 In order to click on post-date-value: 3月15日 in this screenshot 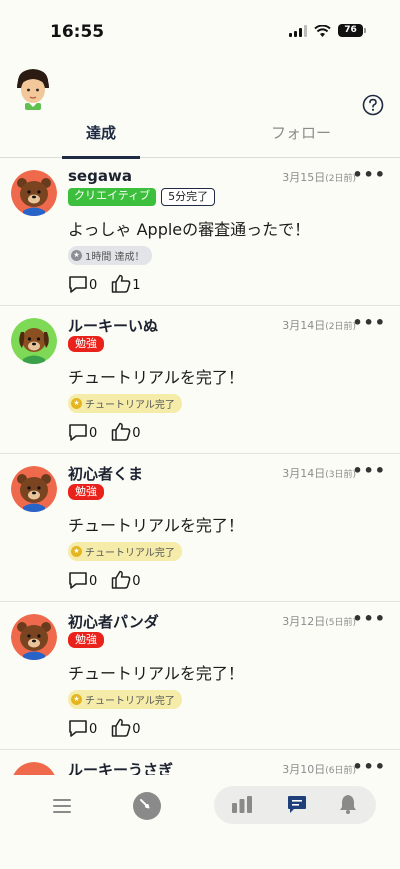, I will do `click(304, 177)`.